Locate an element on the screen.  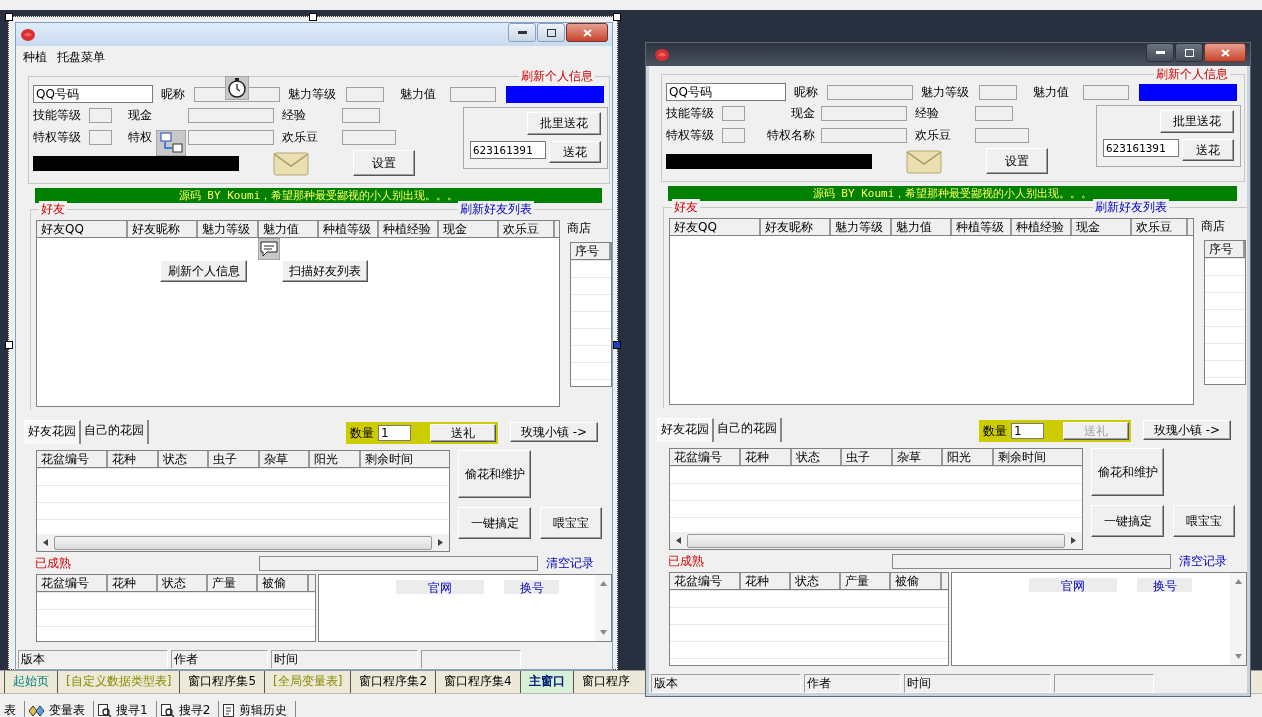
tool-tab: 变量表 is located at coordinates (59, 709).